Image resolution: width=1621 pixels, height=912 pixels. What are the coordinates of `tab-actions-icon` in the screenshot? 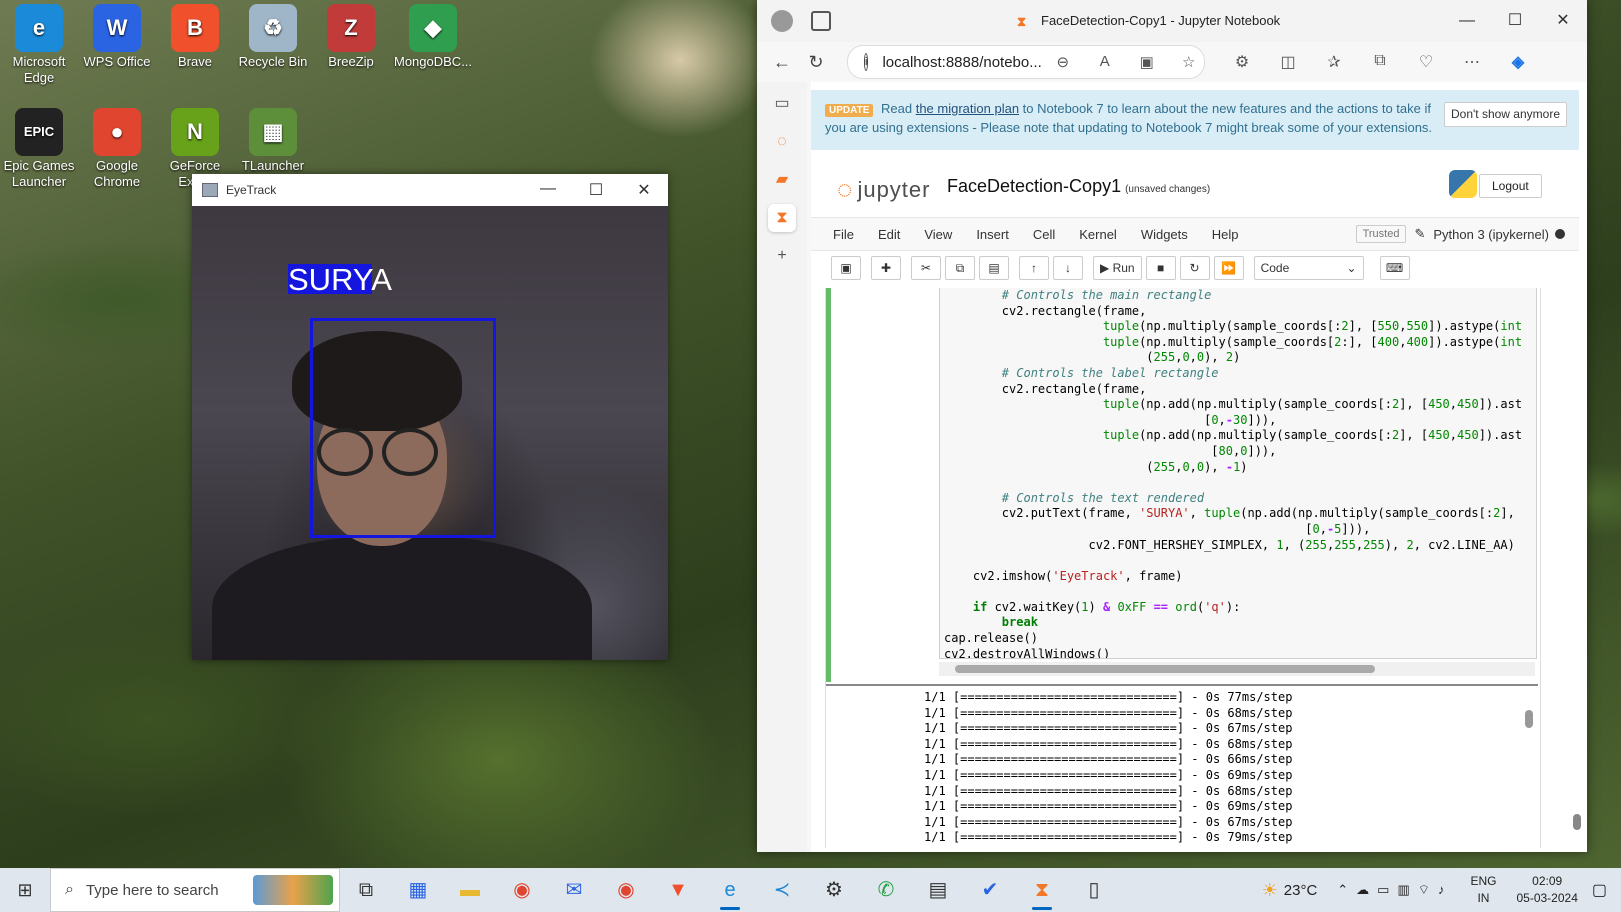 It's located at (821, 21).